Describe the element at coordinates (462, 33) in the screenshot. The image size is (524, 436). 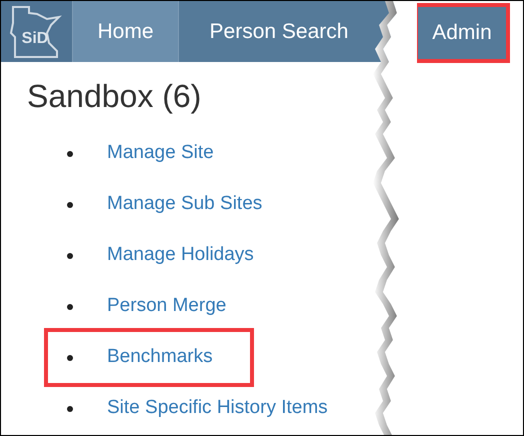
I see `admin-tab: Admin` at that location.